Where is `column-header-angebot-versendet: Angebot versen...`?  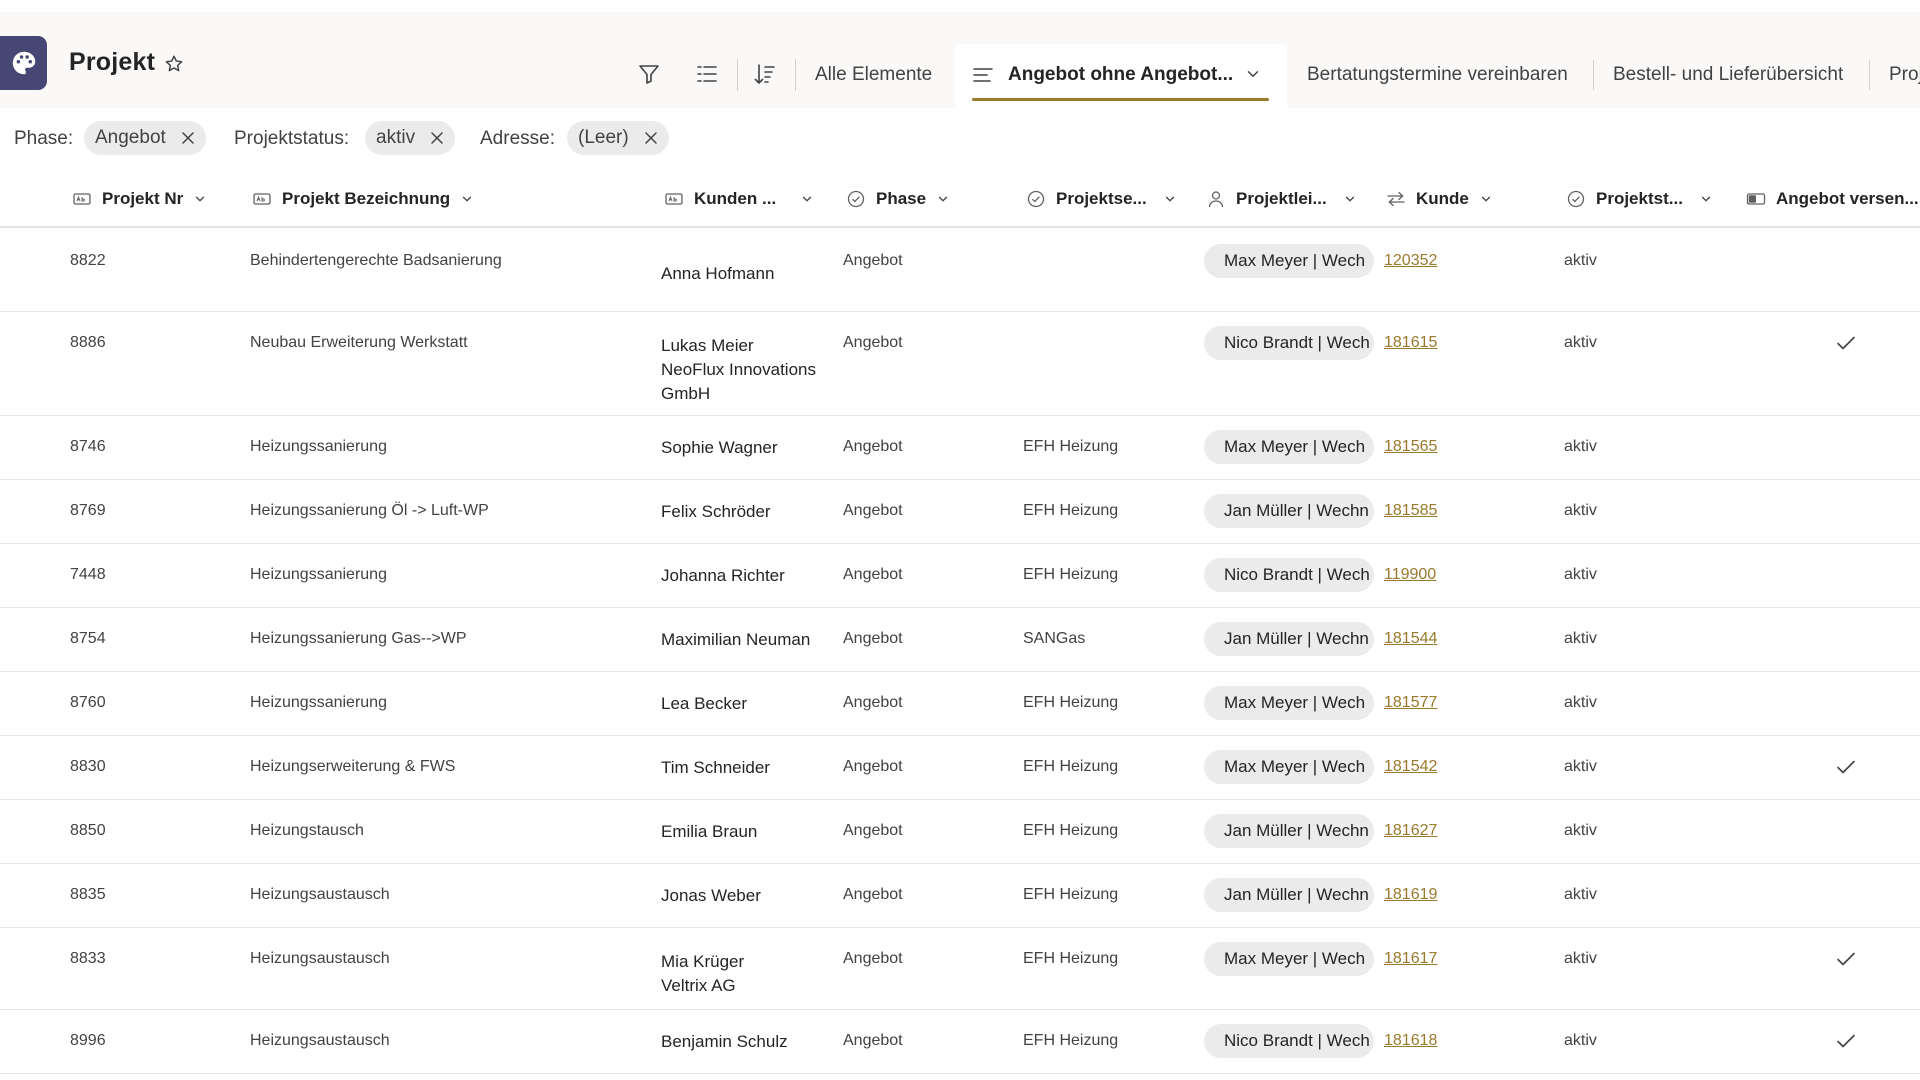 column-header-angebot-versendet: Angebot versen... is located at coordinates (1832, 199).